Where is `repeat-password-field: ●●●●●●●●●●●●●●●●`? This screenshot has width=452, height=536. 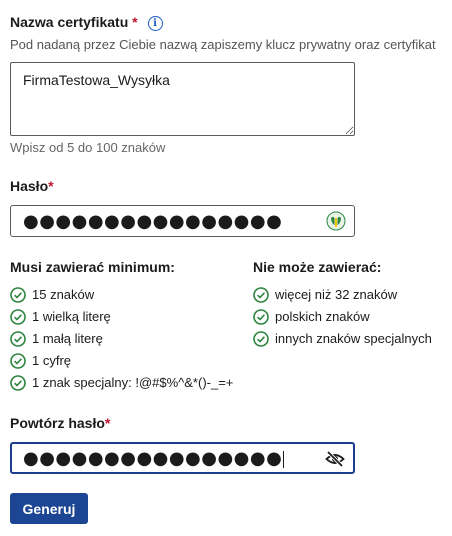 repeat-password-field: ●●●●●●●●●●●●●●●● is located at coordinates (182, 458).